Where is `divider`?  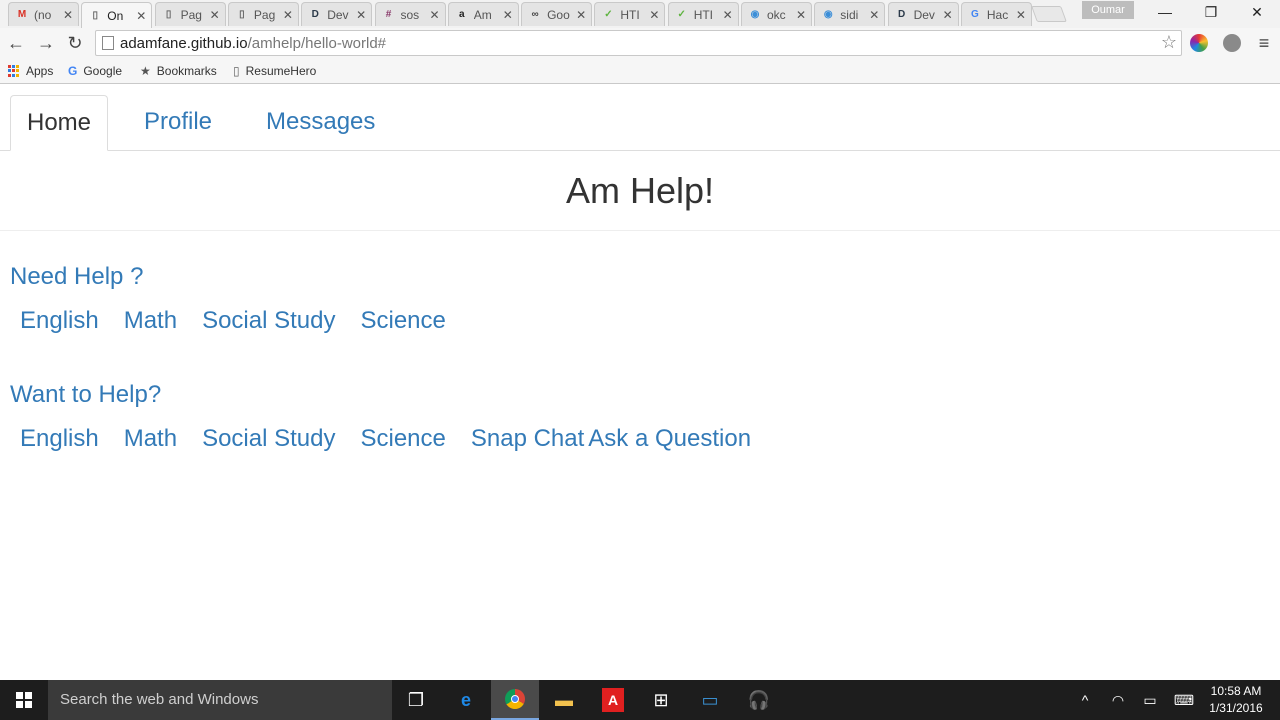 divider is located at coordinates (640, 230).